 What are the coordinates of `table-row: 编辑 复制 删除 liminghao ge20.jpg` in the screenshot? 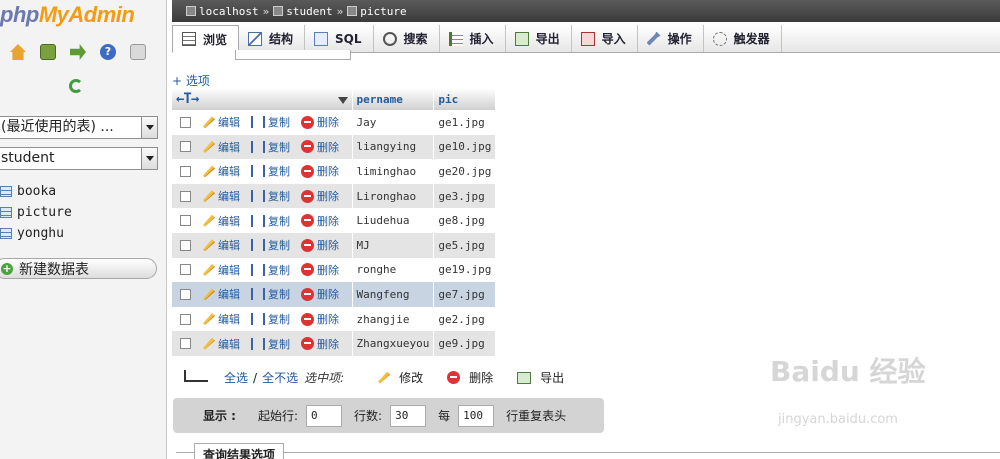 It's located at (334, 171).